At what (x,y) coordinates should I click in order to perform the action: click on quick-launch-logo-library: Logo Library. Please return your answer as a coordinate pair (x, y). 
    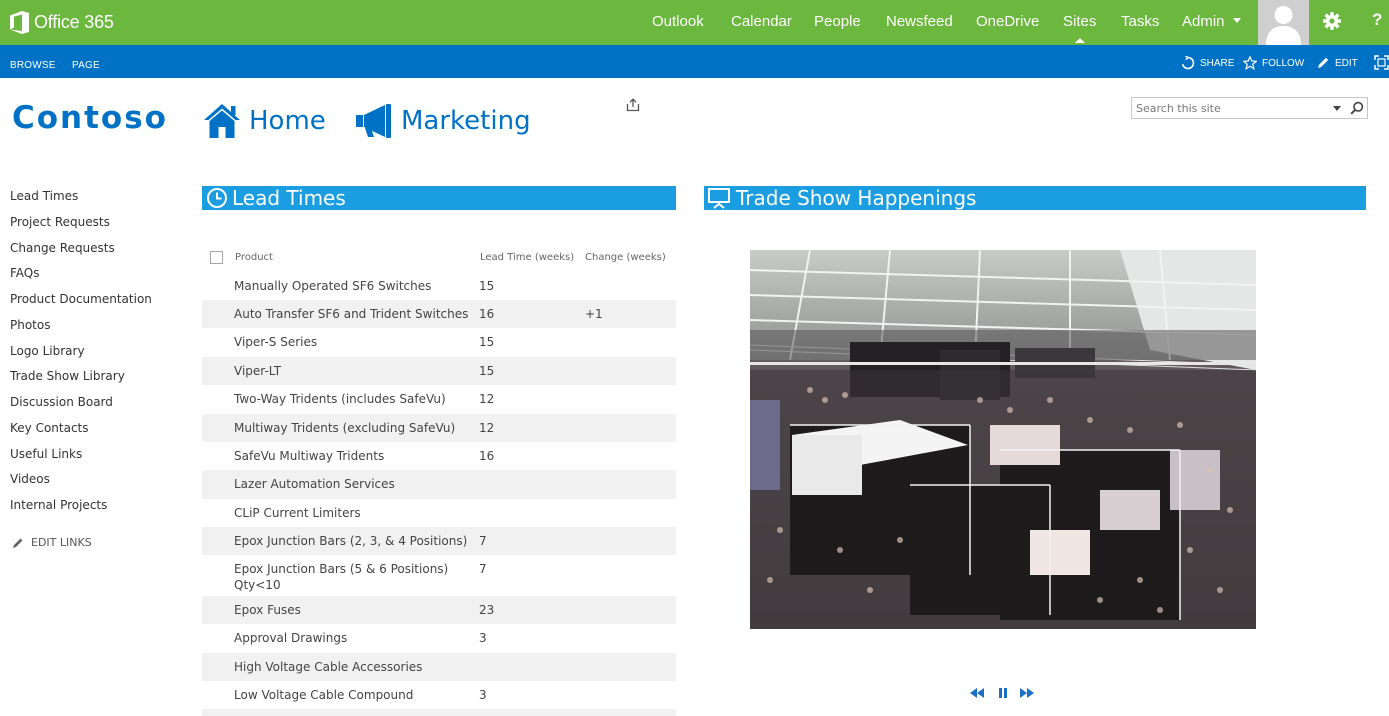
    Looking at the image, I should click on (47, 351).